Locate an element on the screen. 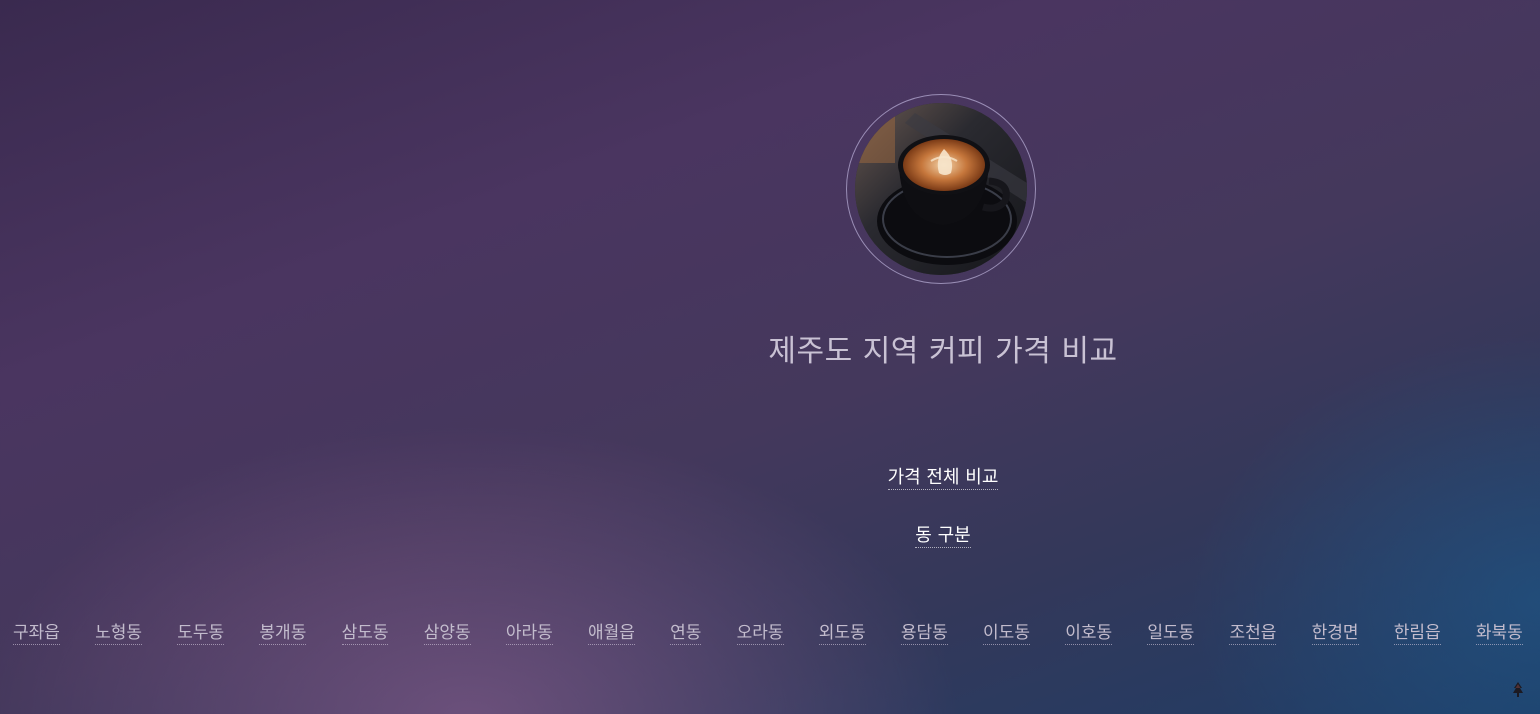 The width and height of the screenshot is (1540, 714). region-link: 한경면 is located at coordinates (1335, 631).